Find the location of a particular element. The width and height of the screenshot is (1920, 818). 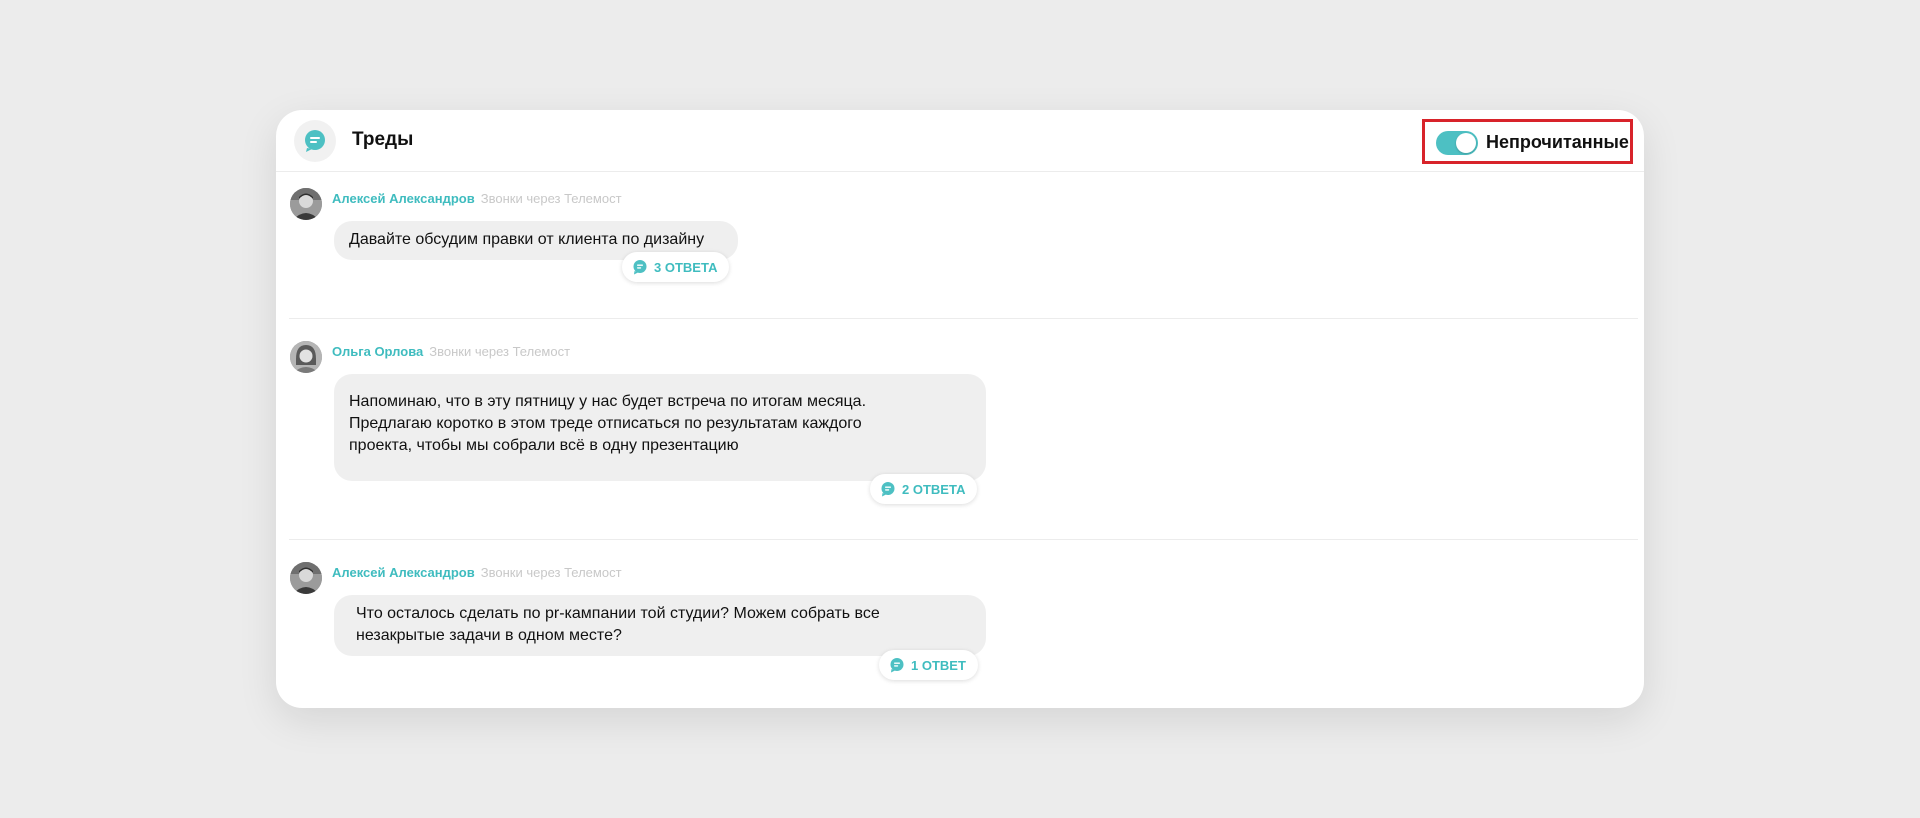

thread-author: Ольга Орлова is located at coordinates (377, 351).